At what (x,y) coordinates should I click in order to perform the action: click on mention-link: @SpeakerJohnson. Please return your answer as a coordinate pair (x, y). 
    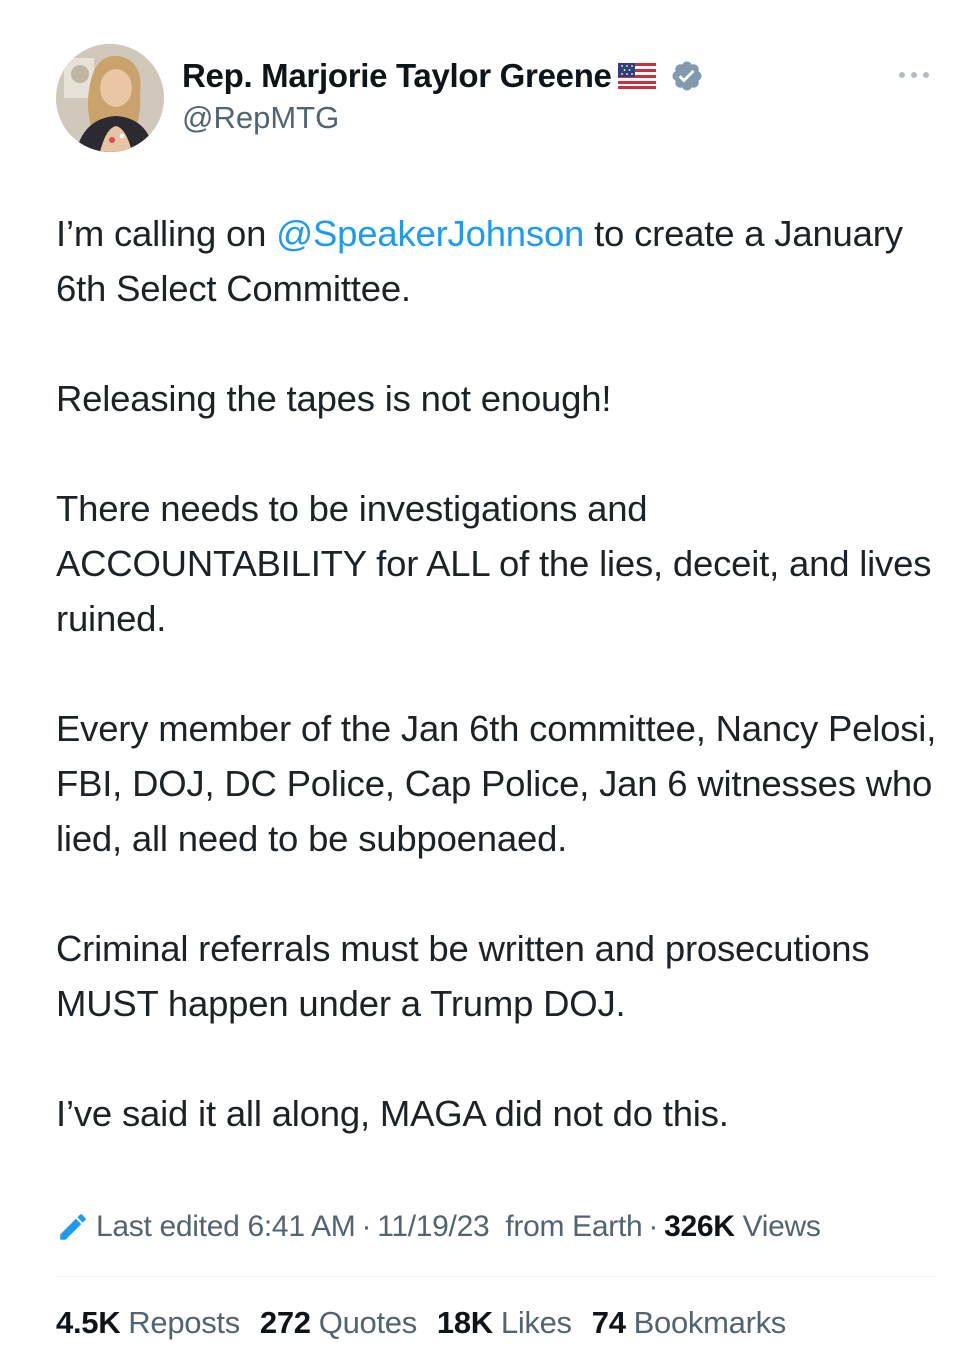
    Looking at the image, I should click on (430, 233).